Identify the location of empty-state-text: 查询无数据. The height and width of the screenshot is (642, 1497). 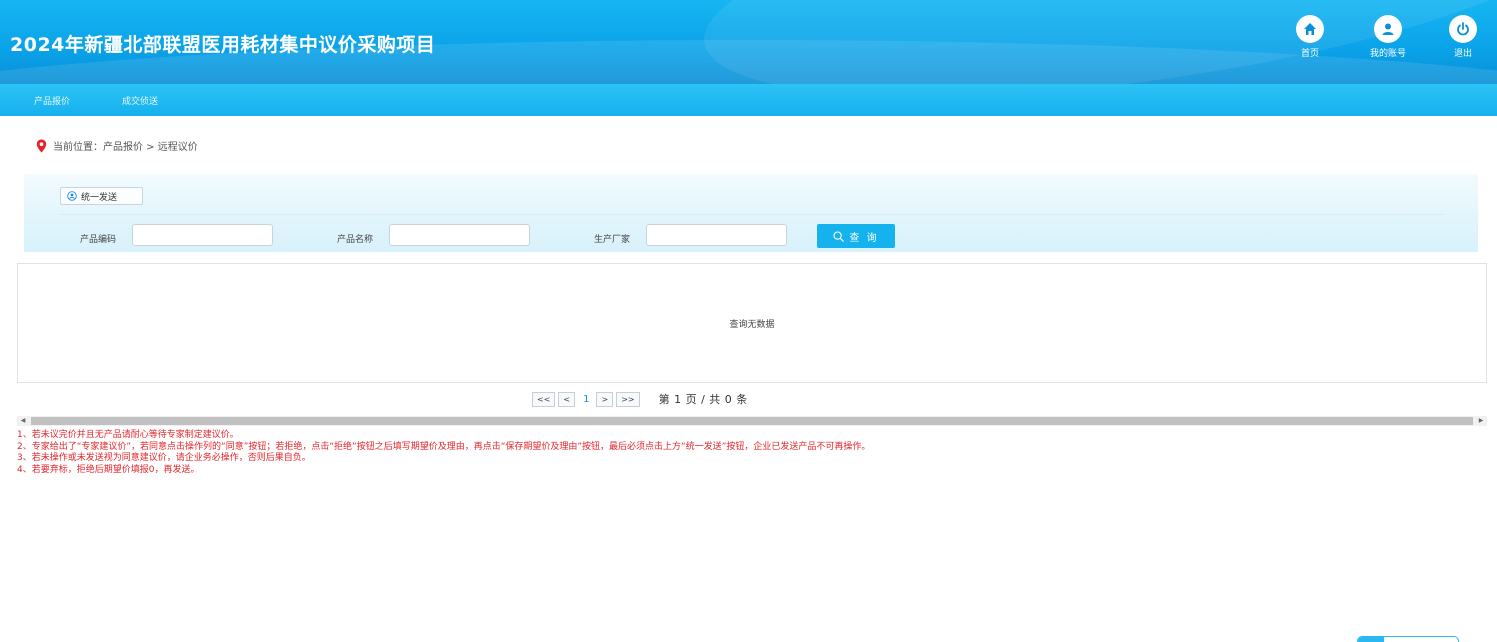
(752, 324).